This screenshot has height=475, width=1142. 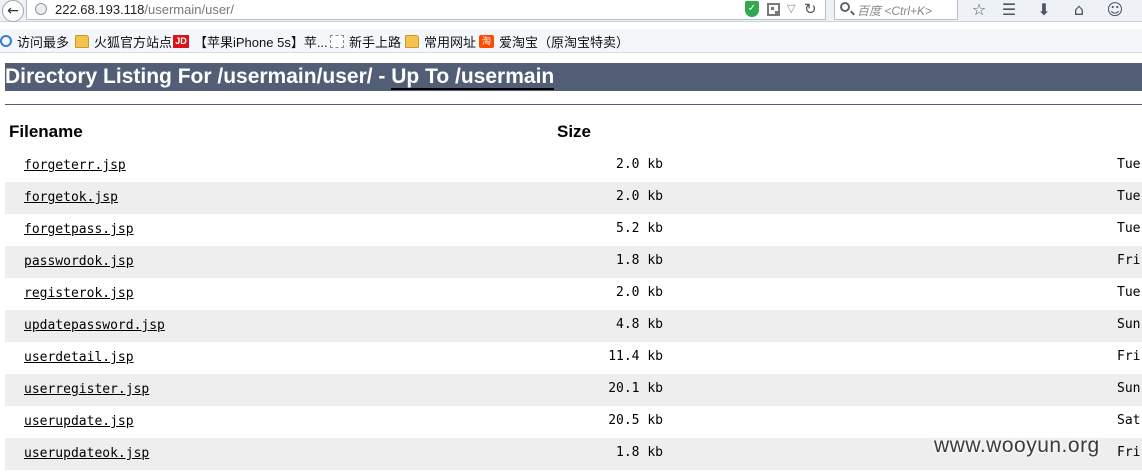 I want to click on arrow-left-icon: ←, so click(x=13, y=11).